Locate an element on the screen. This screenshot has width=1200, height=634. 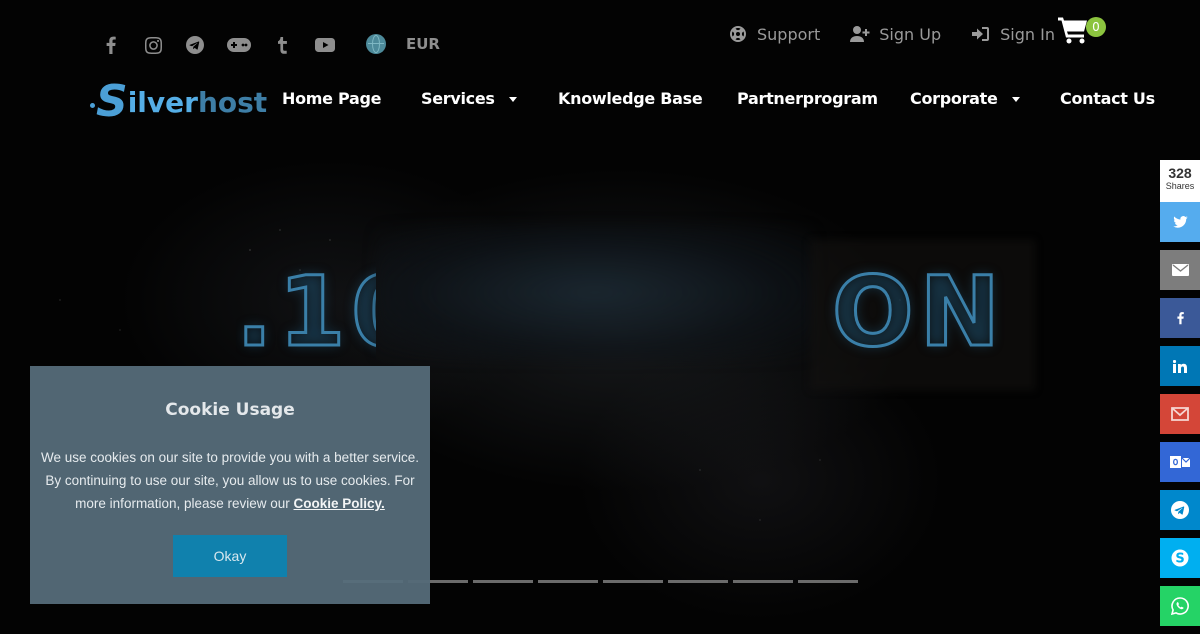
share-linkedin-button is located at coordinates (1180, 366).